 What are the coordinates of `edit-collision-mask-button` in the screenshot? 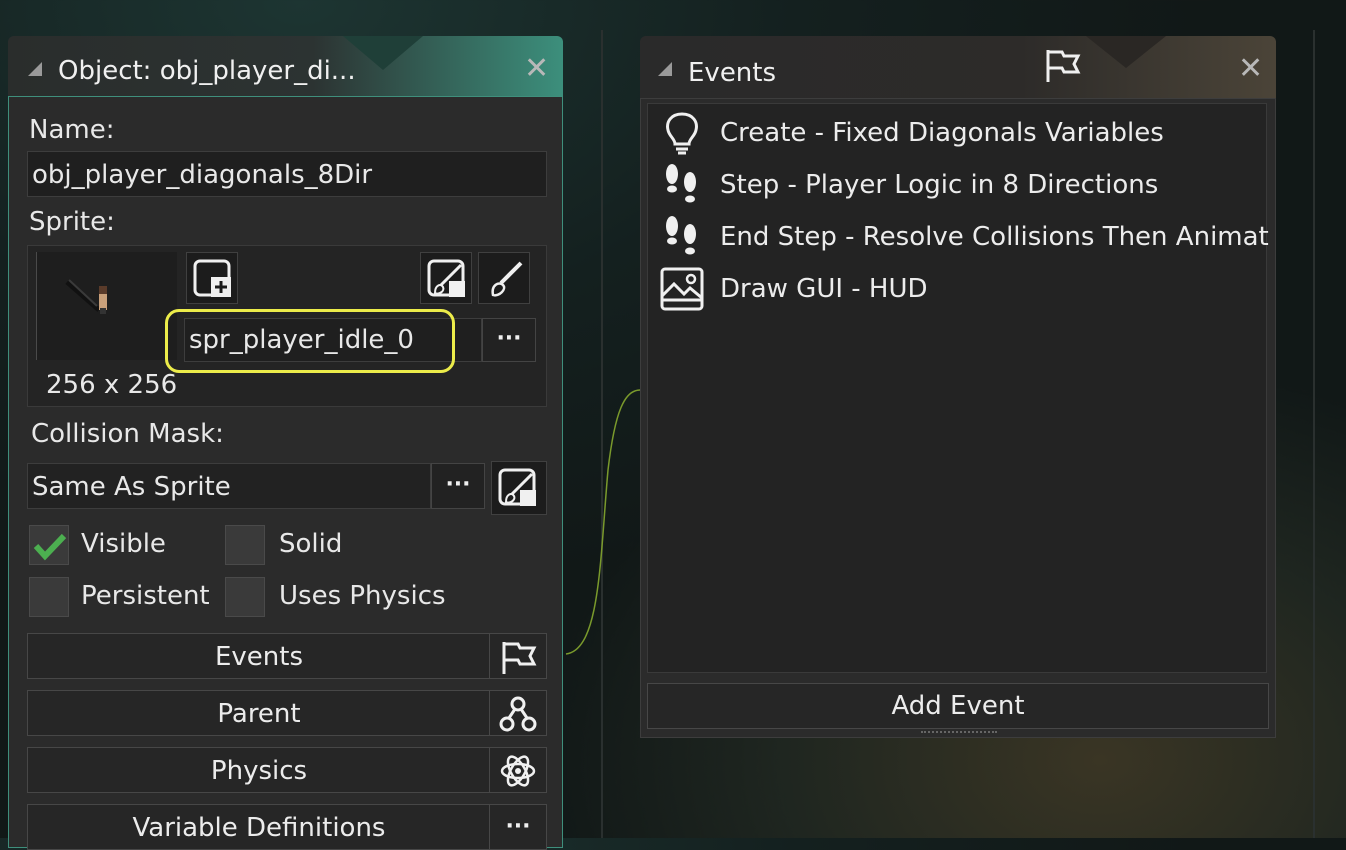 It's located at (519, 488).